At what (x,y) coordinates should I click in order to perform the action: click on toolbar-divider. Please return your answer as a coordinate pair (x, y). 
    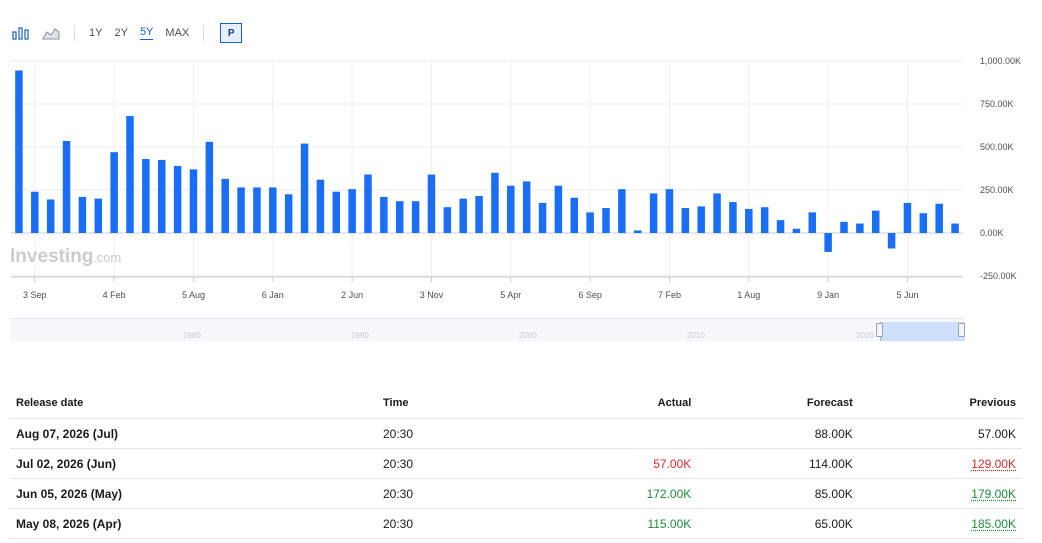
    Looking at the image, I should click on (74, 33).